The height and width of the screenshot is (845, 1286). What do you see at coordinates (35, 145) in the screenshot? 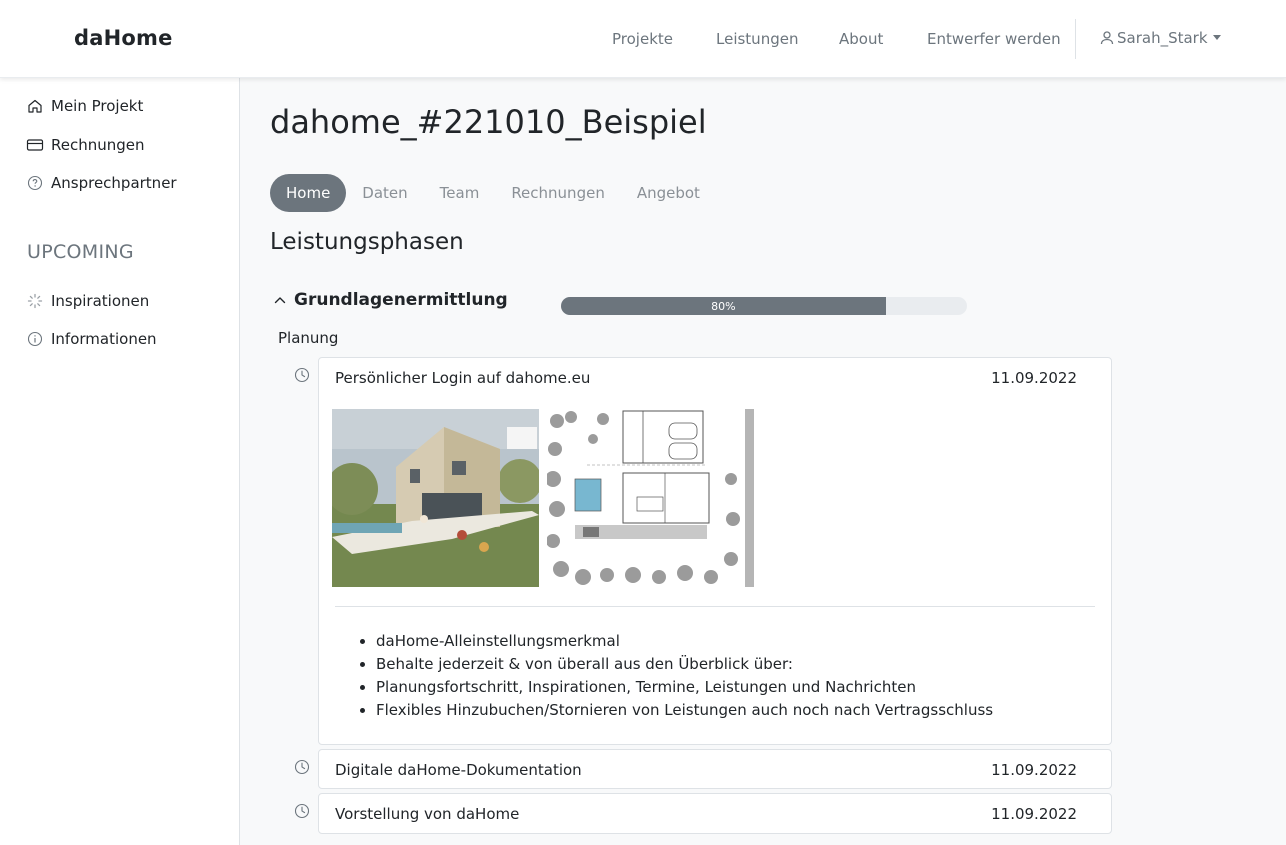
I see `credit-card-icon` at bounding box center [35, 145].